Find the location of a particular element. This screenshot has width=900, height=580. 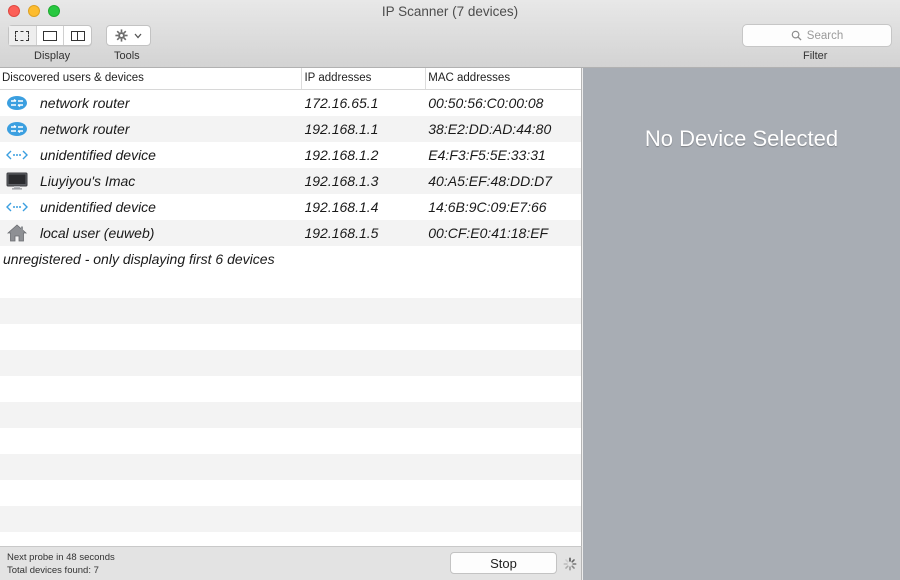

device-name-cell: Liuyiyou's Imac is located at coordinates (150, 181).